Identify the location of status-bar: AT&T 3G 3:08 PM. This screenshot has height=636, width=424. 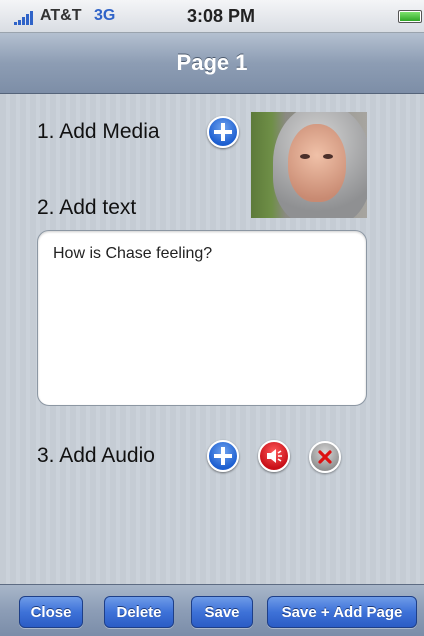
(212, 16).